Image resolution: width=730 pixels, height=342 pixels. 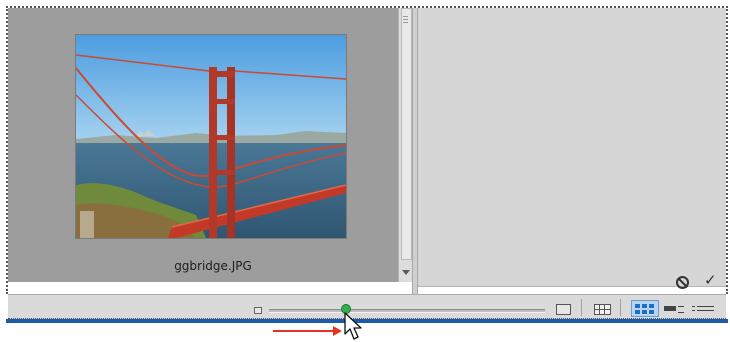 What do you see at coordinates (682, 282) in the screenshot?
I see `cancel-icon` at bounding box center [682, 282].